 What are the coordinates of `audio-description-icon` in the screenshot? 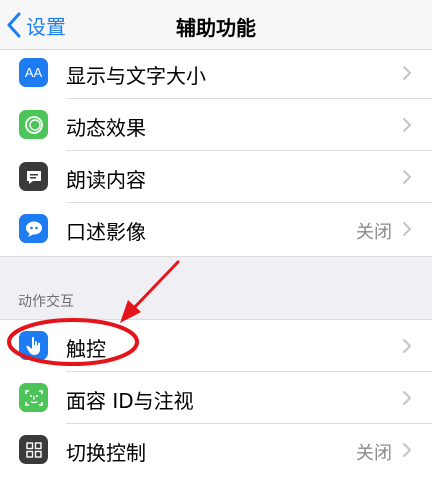 It's located at (33, 228).